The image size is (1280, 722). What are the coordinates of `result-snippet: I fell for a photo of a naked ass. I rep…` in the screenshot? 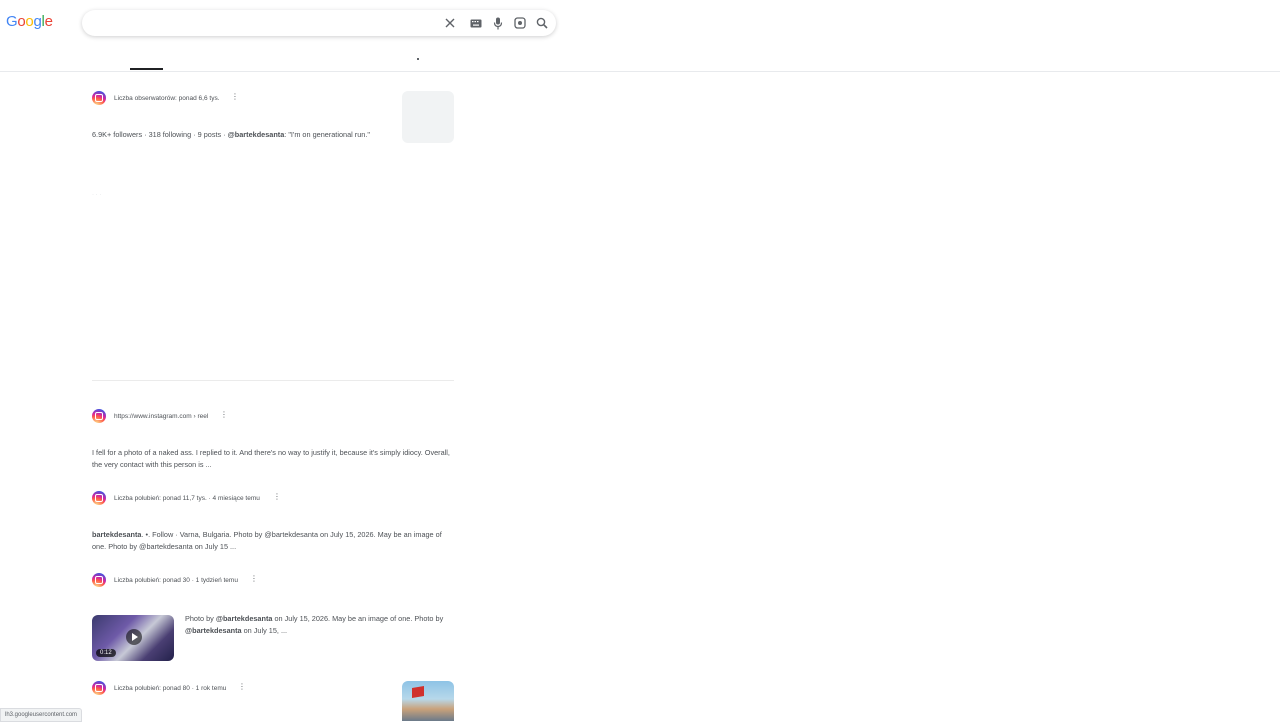 It's located at (271, 458).